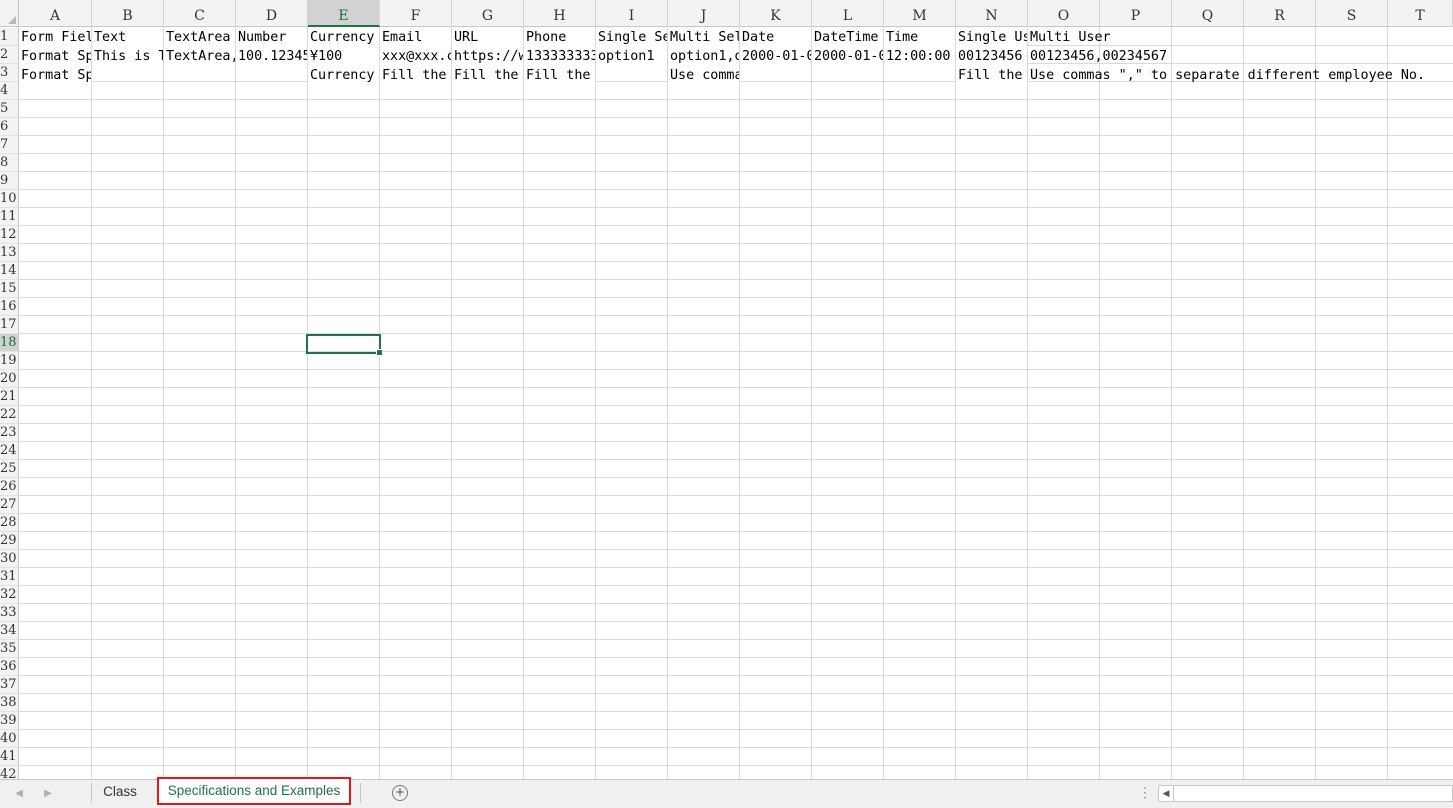  What do you see at coordinates (343, 75) in the screenshot?
I see `cell-E3: Currency` at bounding box center [343, 75].